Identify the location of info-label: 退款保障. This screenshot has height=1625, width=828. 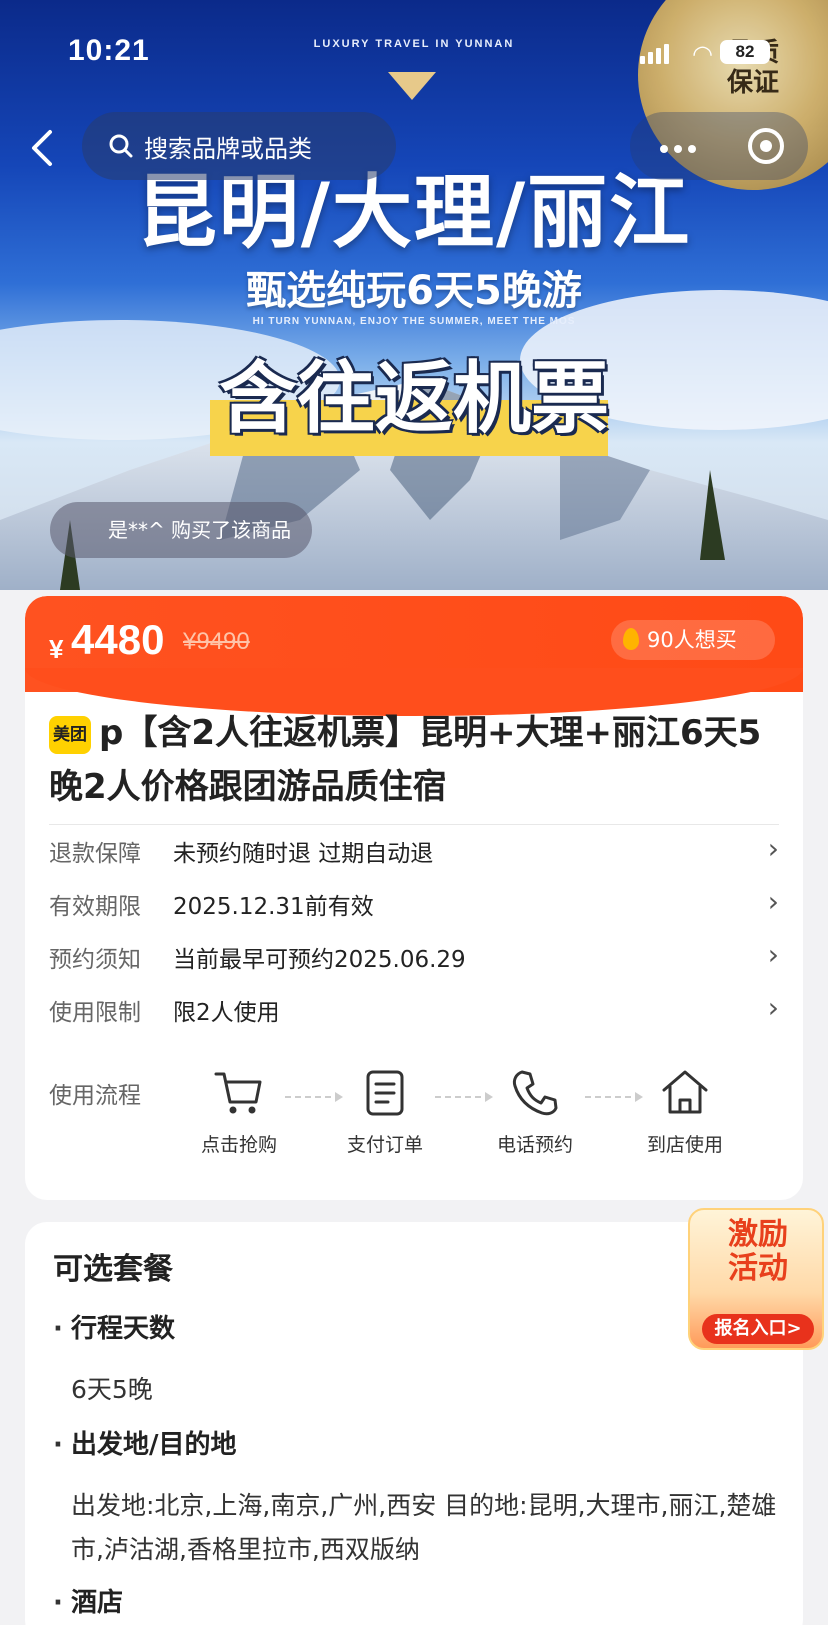
(95, 854).